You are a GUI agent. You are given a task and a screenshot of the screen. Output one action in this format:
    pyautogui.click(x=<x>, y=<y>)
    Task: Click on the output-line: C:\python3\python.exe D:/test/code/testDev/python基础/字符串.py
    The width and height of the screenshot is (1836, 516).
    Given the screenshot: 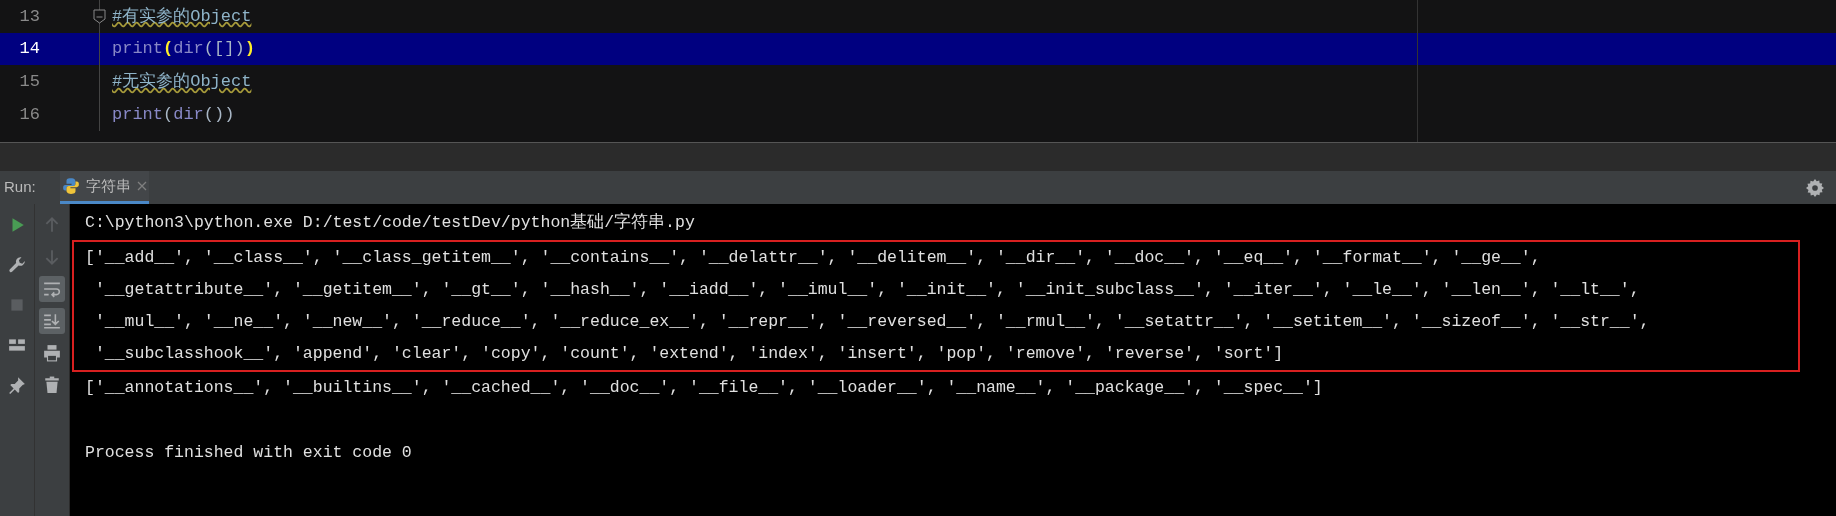 What is the action you would take?
    pyautogui.click(x=390, y=222)
    